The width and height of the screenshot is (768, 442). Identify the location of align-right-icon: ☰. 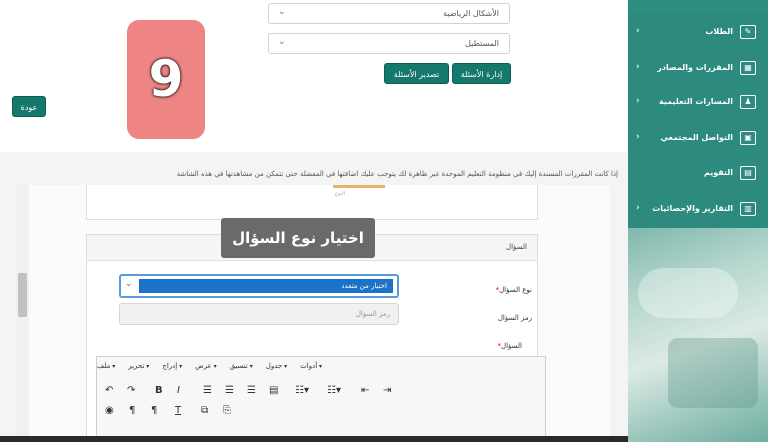
(207, 390).